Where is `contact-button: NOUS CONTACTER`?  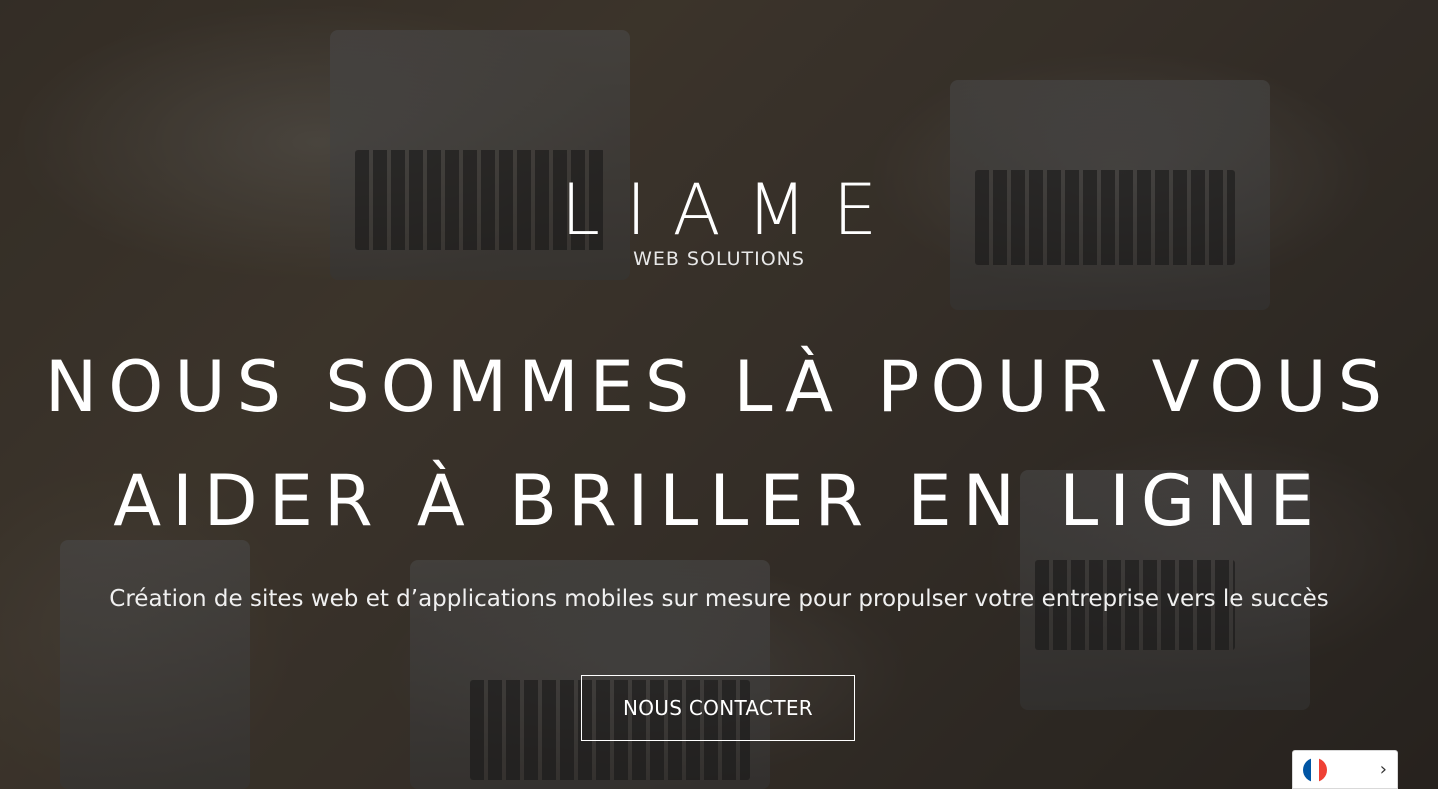 contact-button: NOUS CONTACTER is located at coordinates (718, 708).